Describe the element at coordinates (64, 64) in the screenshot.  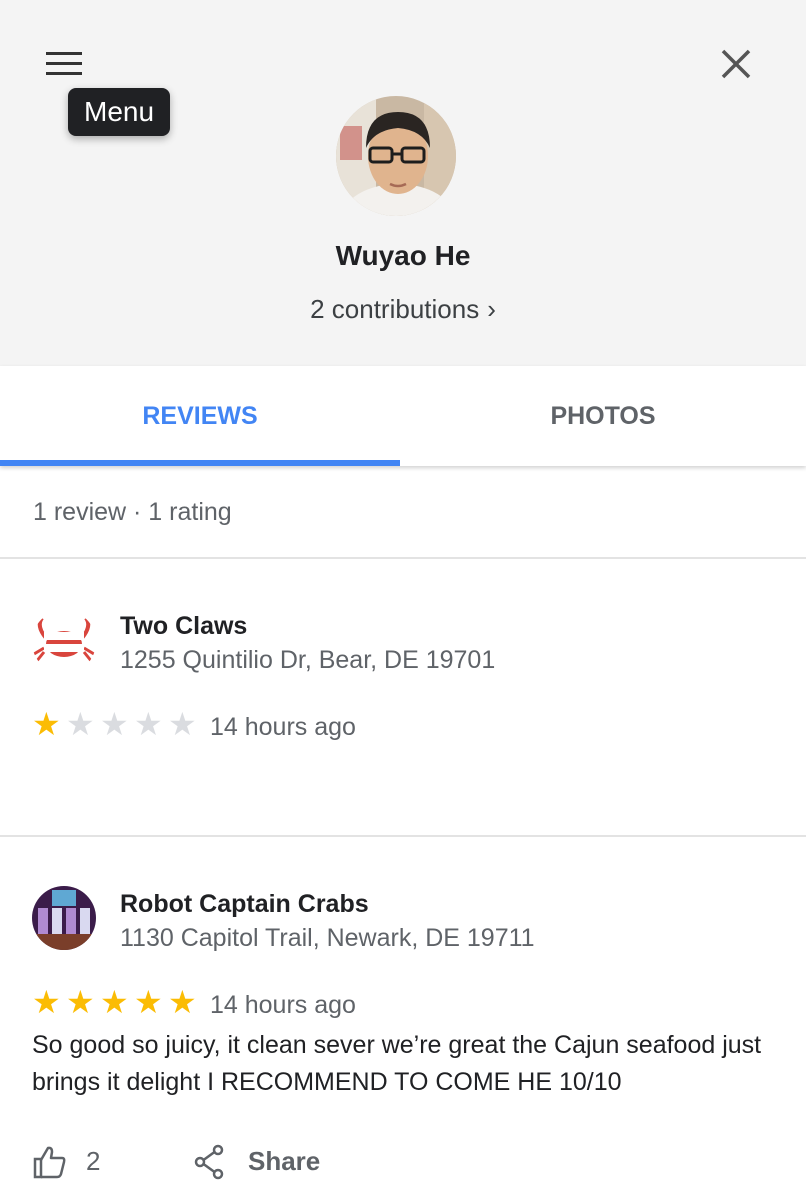
I see `menu-button` at that location.